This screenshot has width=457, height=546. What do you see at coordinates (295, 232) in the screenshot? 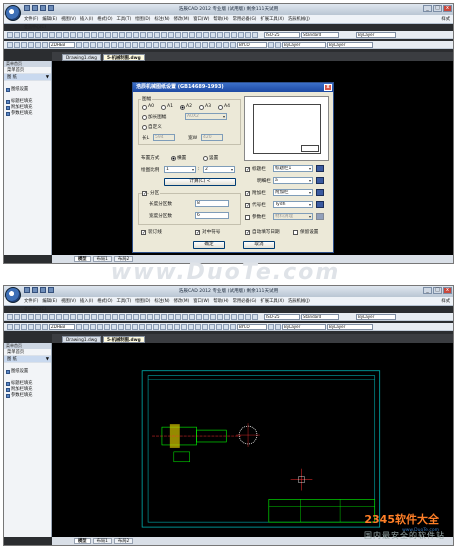
I see `keep-checkbox` at bounding box center [295, 232].